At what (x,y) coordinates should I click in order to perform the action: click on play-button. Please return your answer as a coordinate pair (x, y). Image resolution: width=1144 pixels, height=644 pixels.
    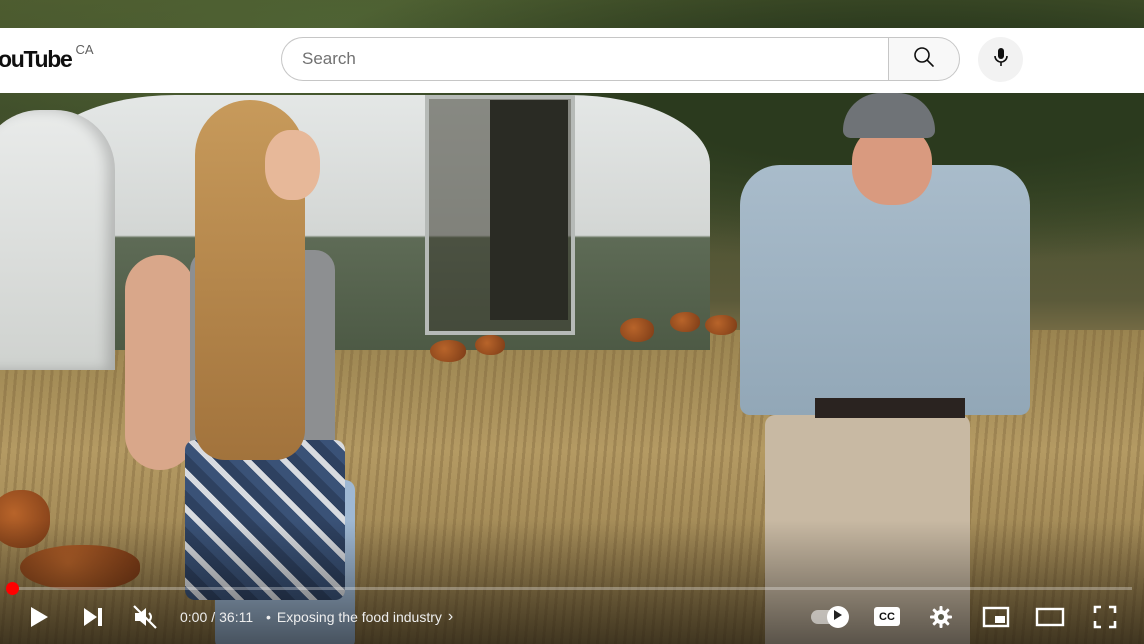
    Looking at the image, I should click on (39, 617).